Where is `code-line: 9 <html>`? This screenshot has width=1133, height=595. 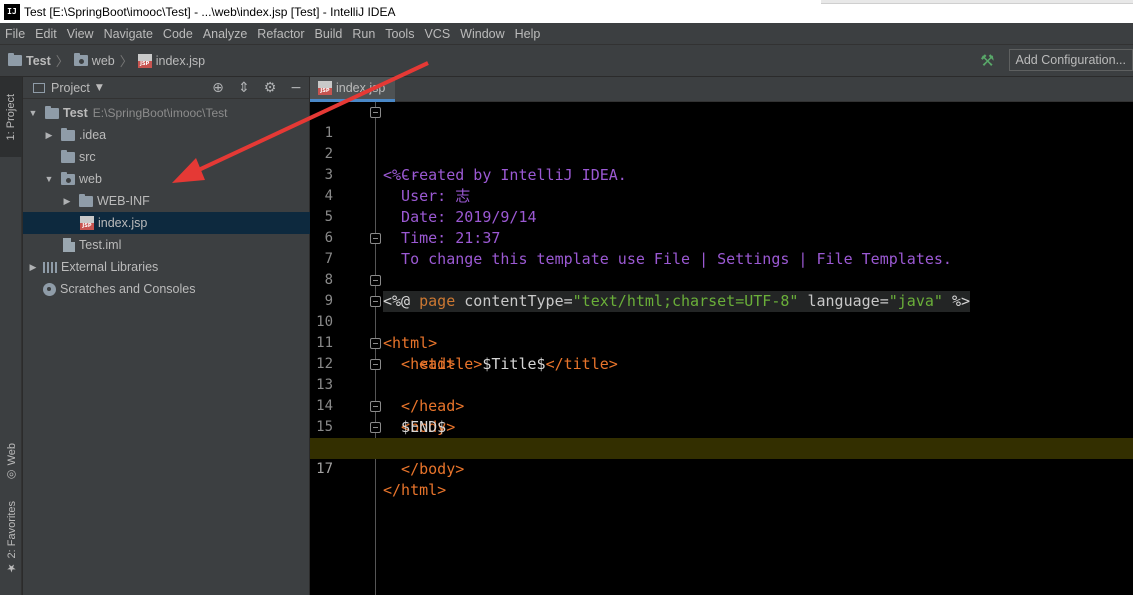 code-line: 9 <html> is located at coordinates (721, 311).